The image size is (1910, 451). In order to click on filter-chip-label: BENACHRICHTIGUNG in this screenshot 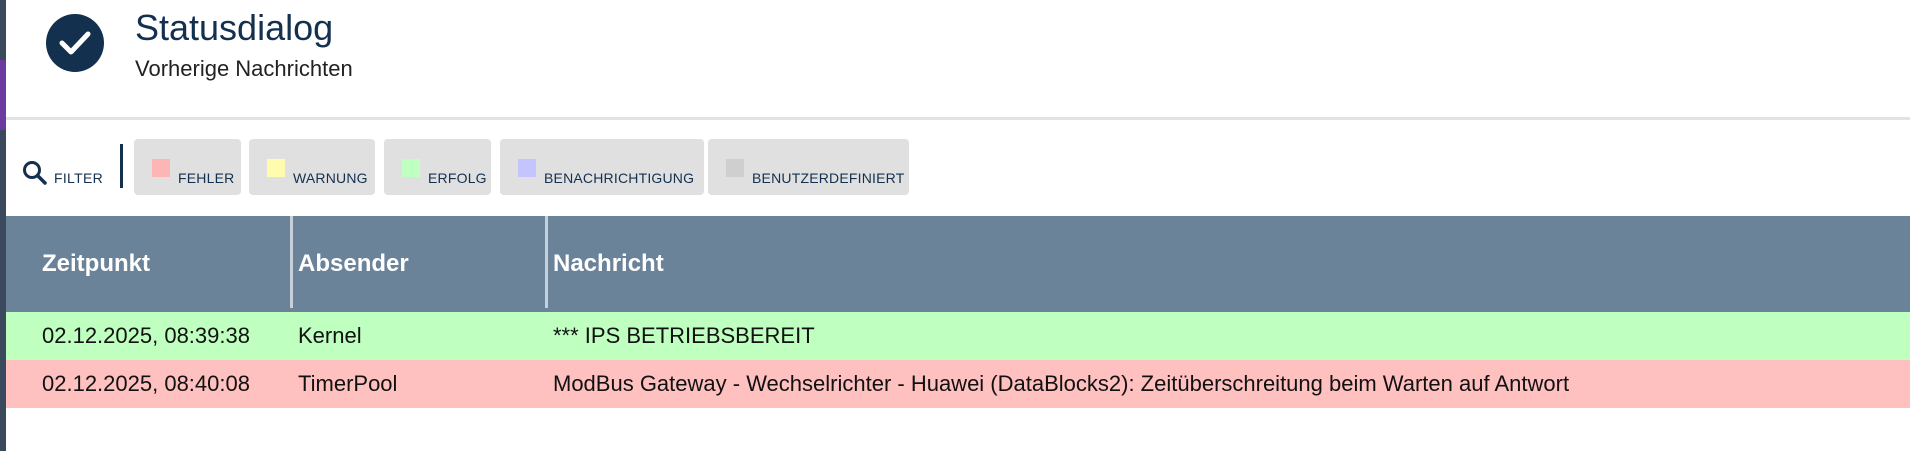, I will do `click(619, 178)`.